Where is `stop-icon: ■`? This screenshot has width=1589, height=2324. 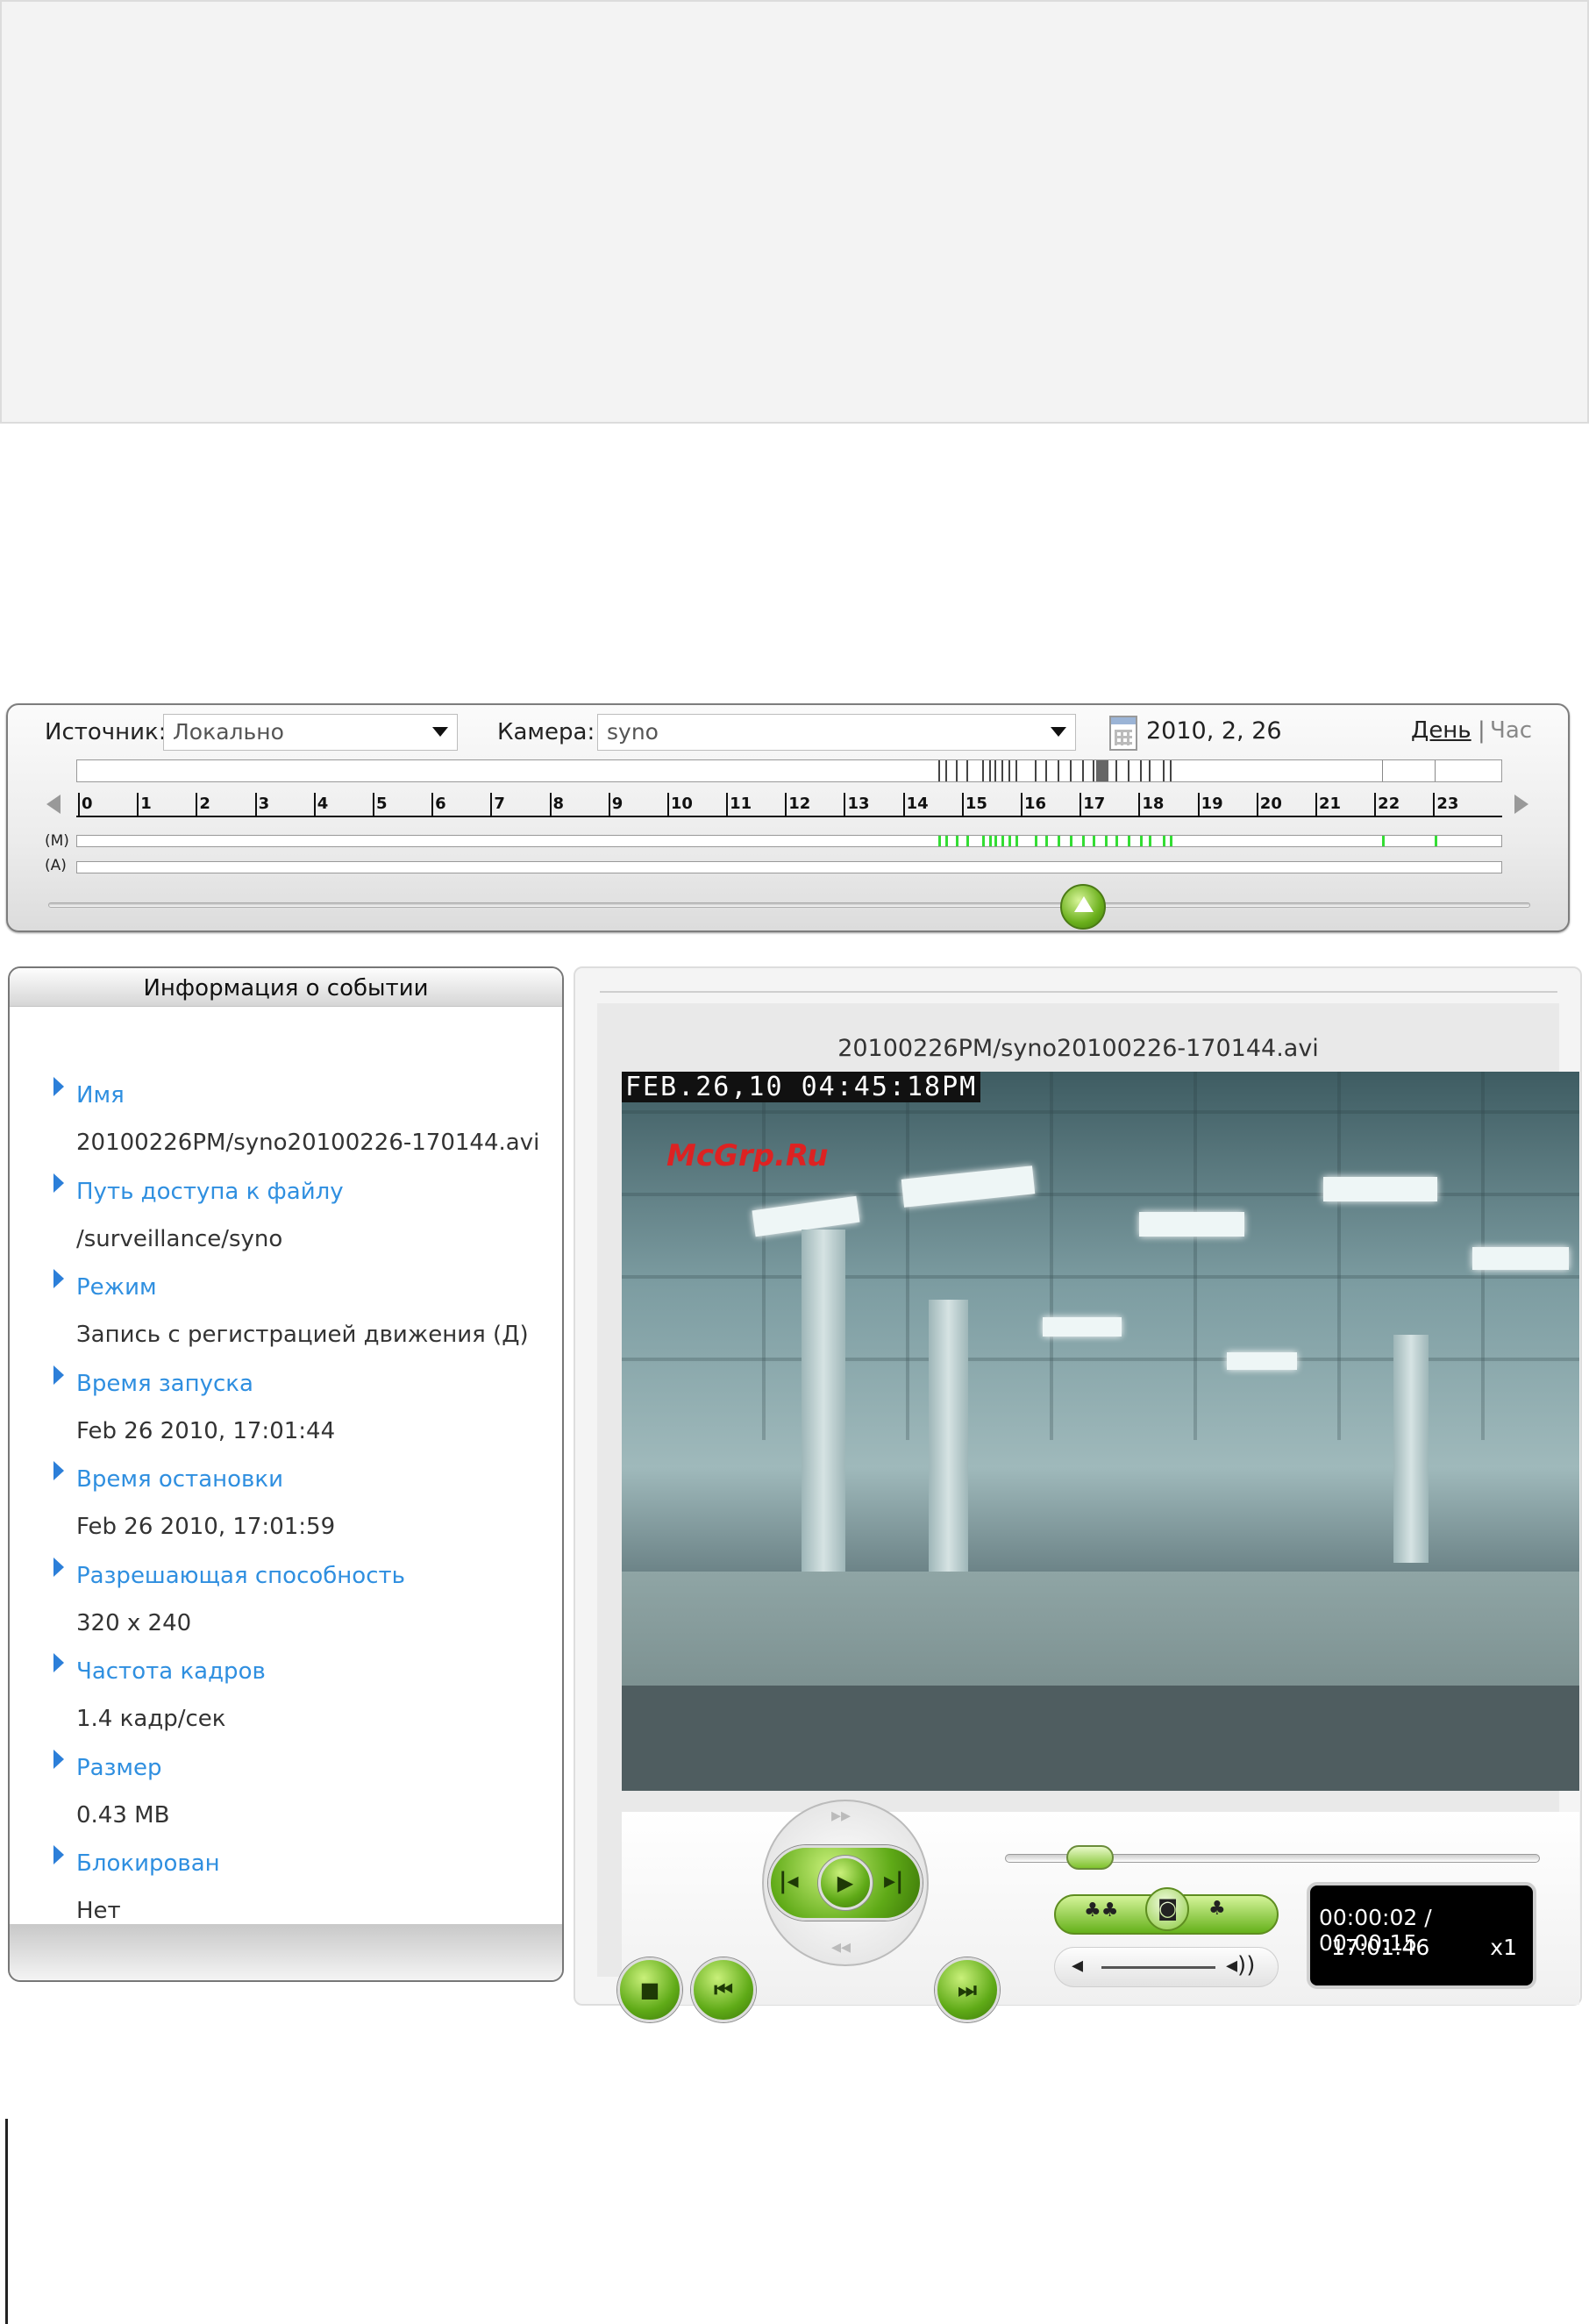 stop-icon: ■ is located at coordinates (649, 1990).